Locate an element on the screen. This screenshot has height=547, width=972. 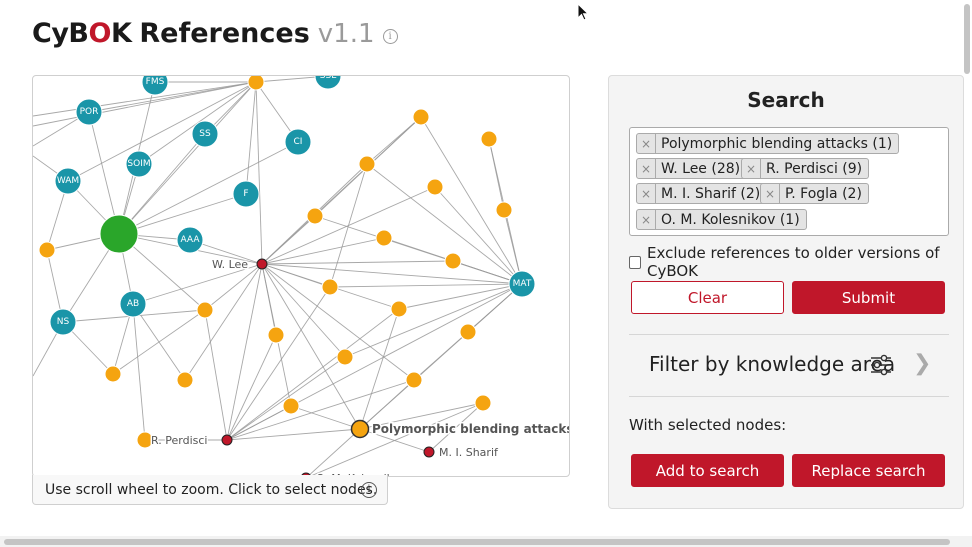
search-tag: × M. I. Sharif (2) is located at coordinates (702, 193).